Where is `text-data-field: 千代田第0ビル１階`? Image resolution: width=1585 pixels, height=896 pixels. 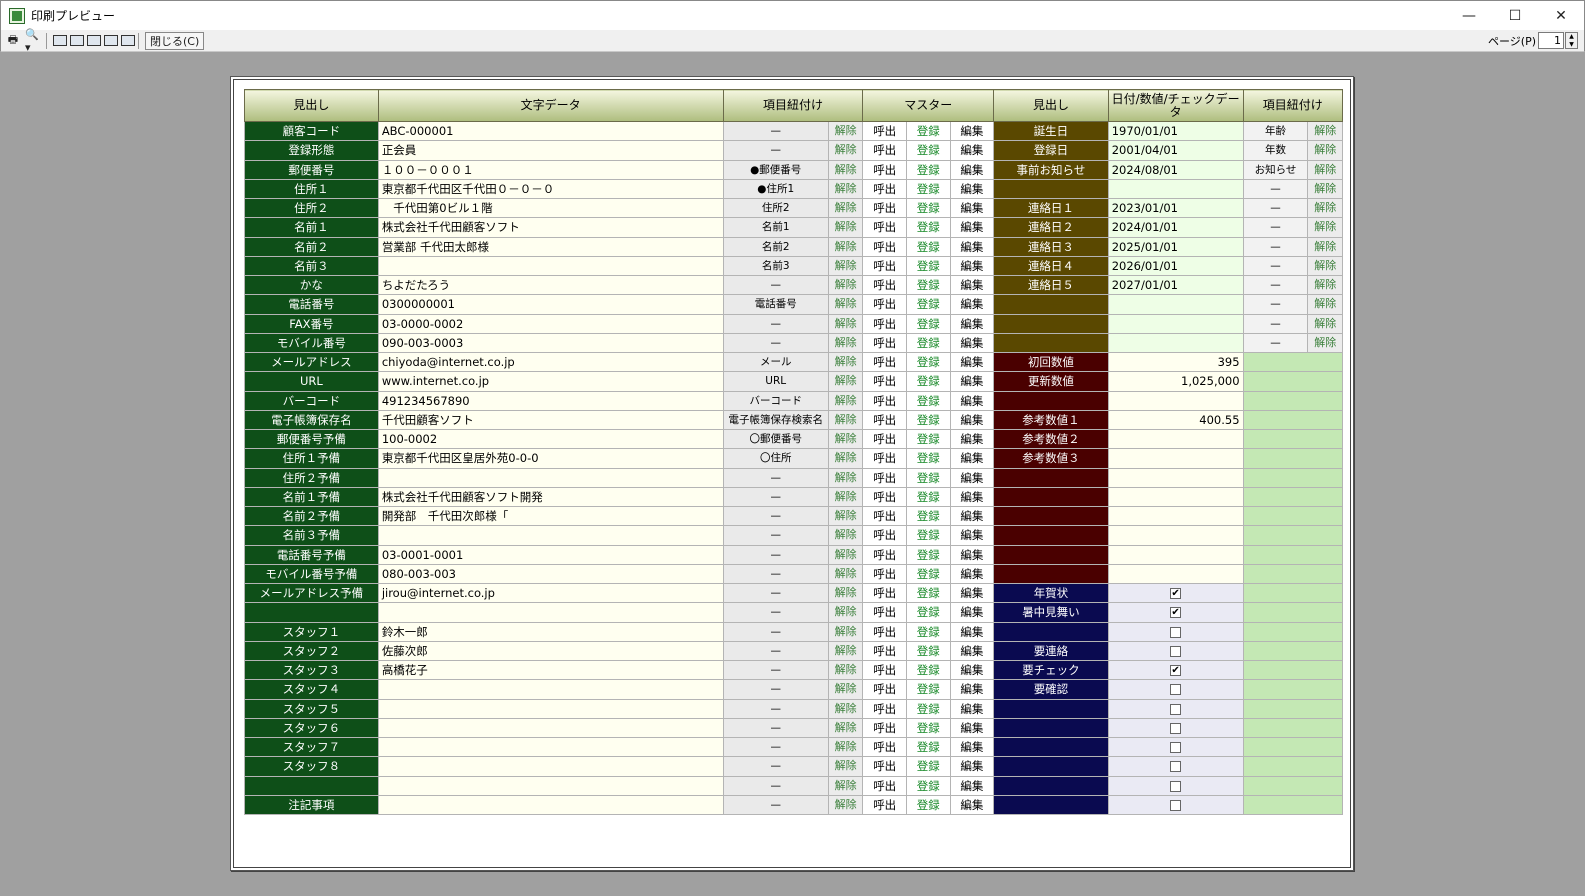
text-data-field: 千代田第0ビル１階 is located at coordinates (550, 208).